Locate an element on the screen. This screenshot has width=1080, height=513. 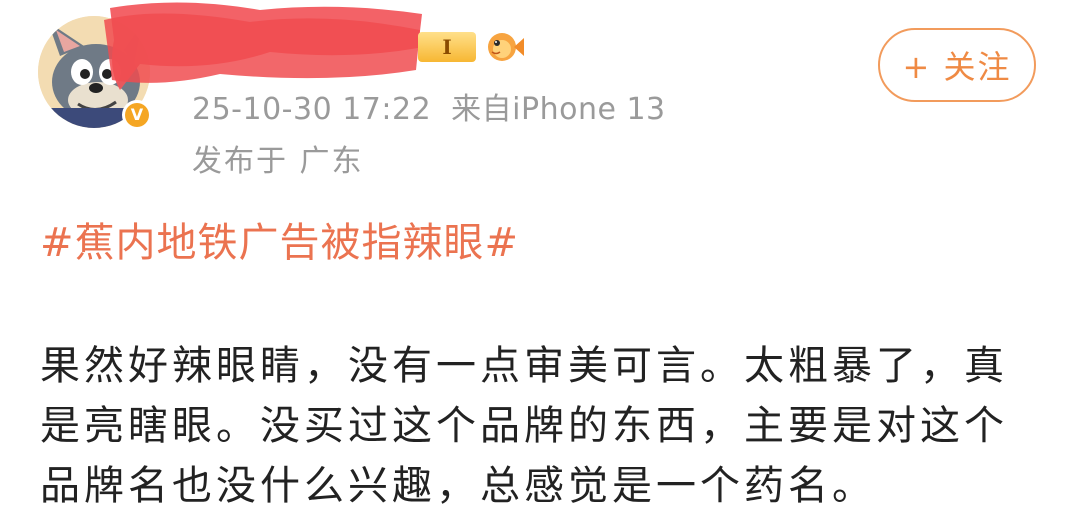
content-line: 果然好辣眼睛，没有一点审美可言。太粗暴了，真 is located at coordinates (524, 366).